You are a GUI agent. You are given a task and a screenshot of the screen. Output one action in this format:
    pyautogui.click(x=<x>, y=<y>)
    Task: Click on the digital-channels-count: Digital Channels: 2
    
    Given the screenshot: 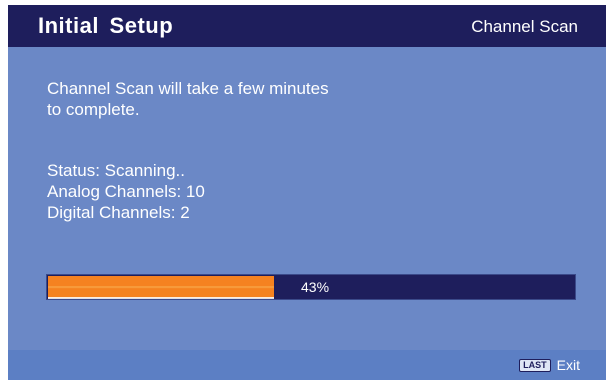 What is the action you would take?
    pyautogui.click(x=118, y=212)
    